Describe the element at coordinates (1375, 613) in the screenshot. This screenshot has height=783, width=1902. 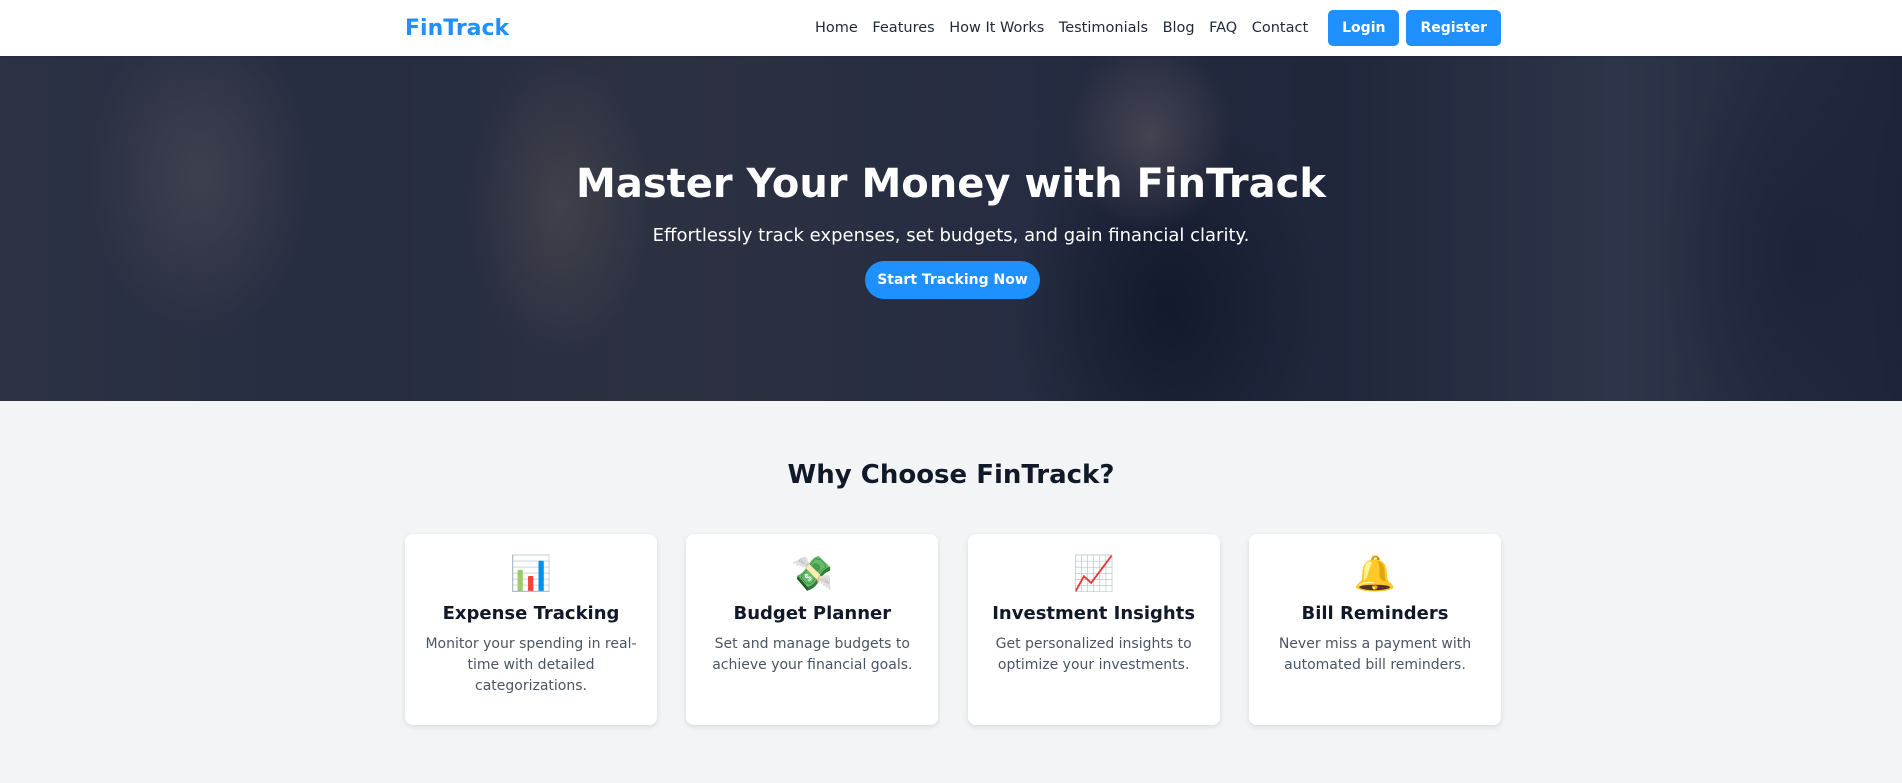
I see `feature-card-title: Bill Reminders` at that location.